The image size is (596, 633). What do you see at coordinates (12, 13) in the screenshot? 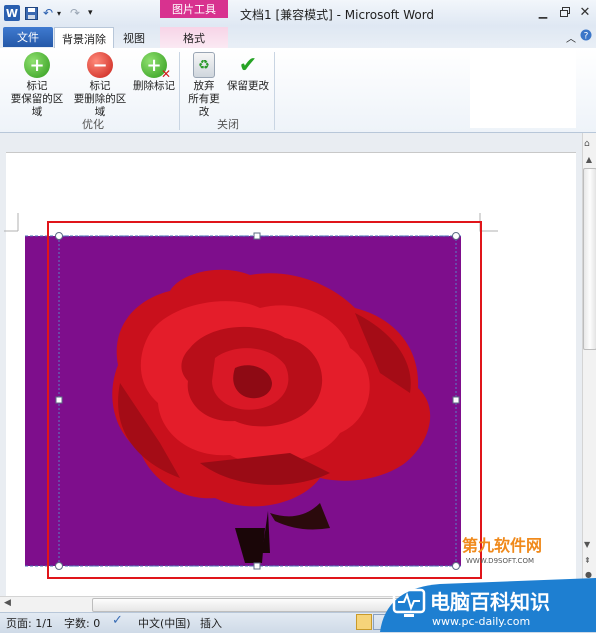
I see `word-app-icon: W` at bounding box center [12, 13].